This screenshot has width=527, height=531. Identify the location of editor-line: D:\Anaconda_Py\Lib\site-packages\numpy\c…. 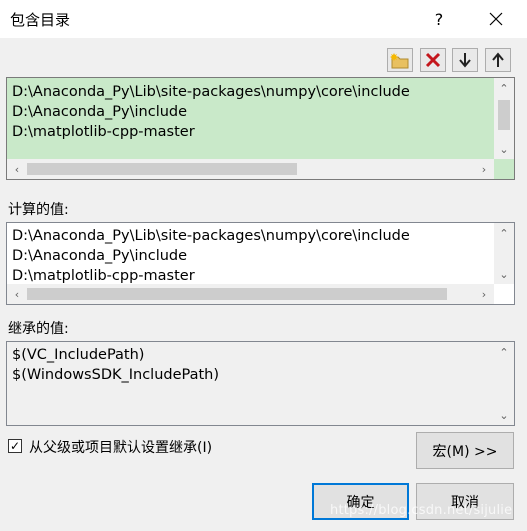
(211, 92).